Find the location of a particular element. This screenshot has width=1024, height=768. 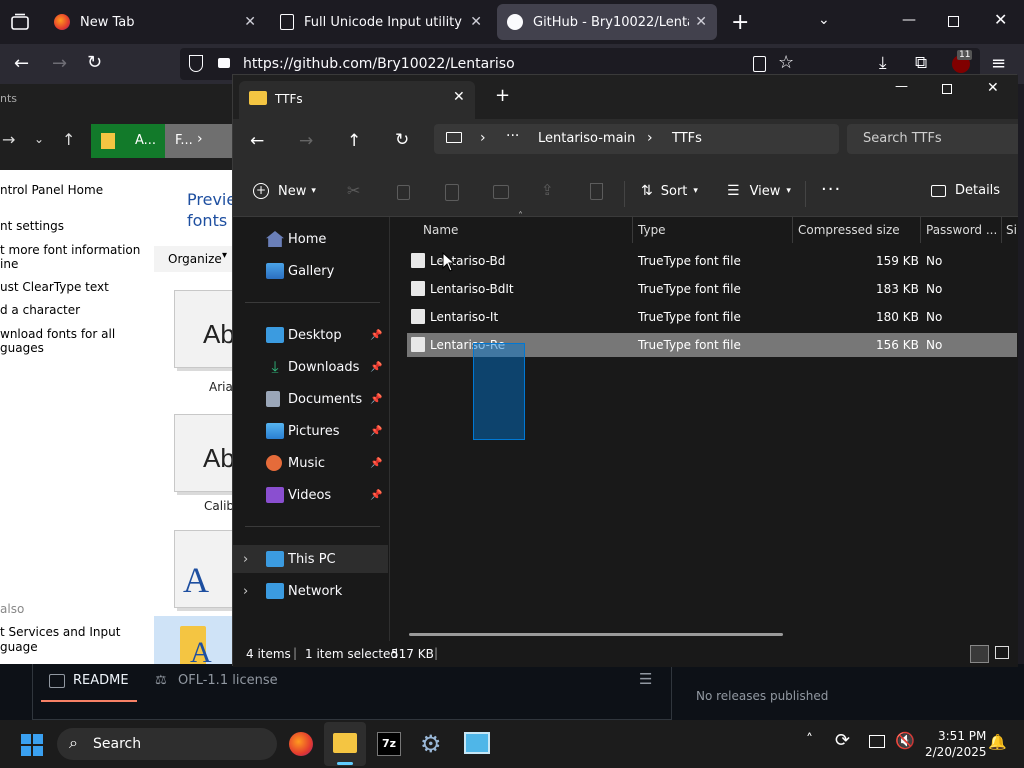

tab-overview-icon is located at coordinates (20, 22).